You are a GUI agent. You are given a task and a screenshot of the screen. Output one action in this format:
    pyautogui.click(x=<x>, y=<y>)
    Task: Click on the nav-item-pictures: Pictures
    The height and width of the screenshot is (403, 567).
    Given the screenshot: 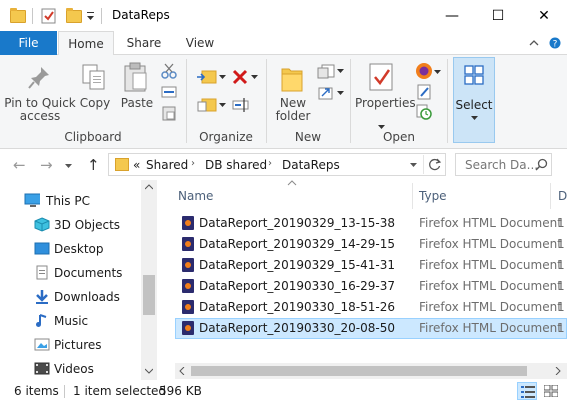 What is the action you would take?
    pyautogui.click(x=71, y=345)
    